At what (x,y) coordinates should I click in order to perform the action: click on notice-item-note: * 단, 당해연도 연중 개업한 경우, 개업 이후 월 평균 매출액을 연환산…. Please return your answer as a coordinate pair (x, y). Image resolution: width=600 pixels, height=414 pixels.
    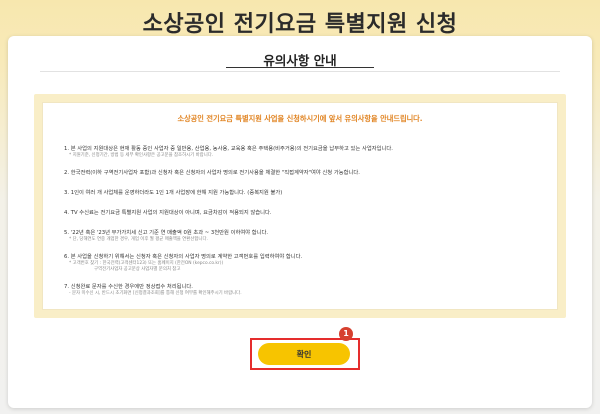
    Looking at the image, I should click on (138, 239).